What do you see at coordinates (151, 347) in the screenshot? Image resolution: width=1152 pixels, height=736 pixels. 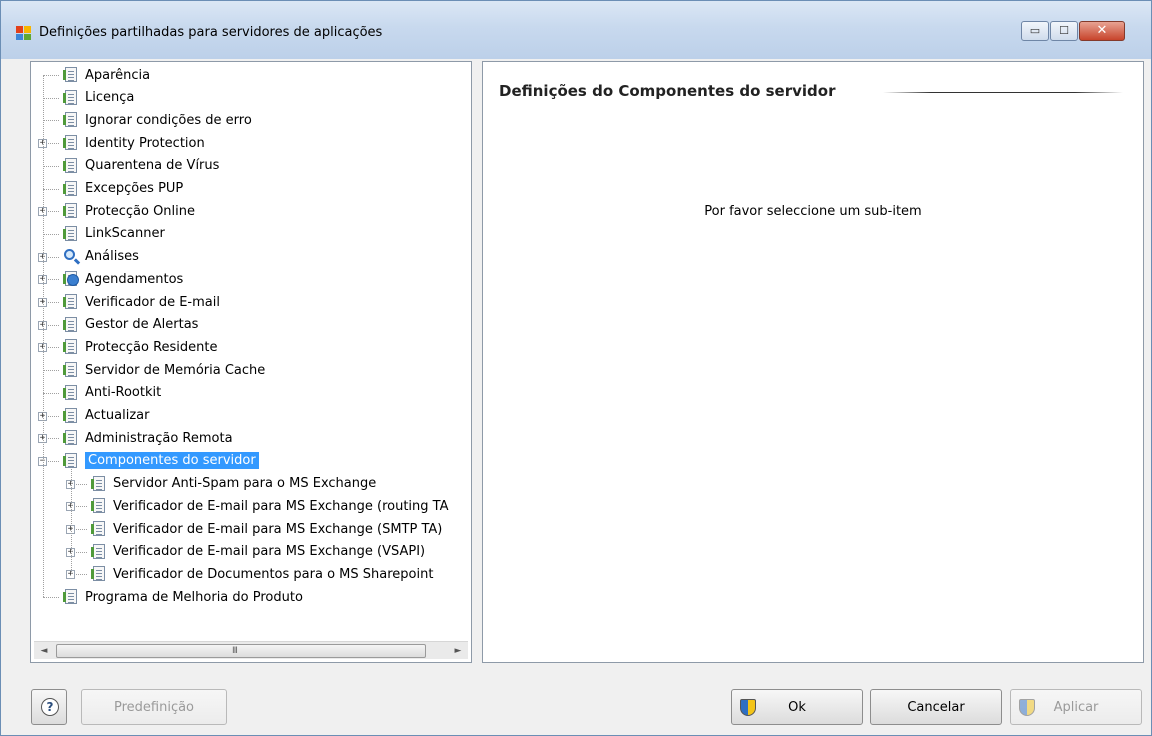 I see `tree-item-label: Protecção Residente` at bounding box center [151, 347].